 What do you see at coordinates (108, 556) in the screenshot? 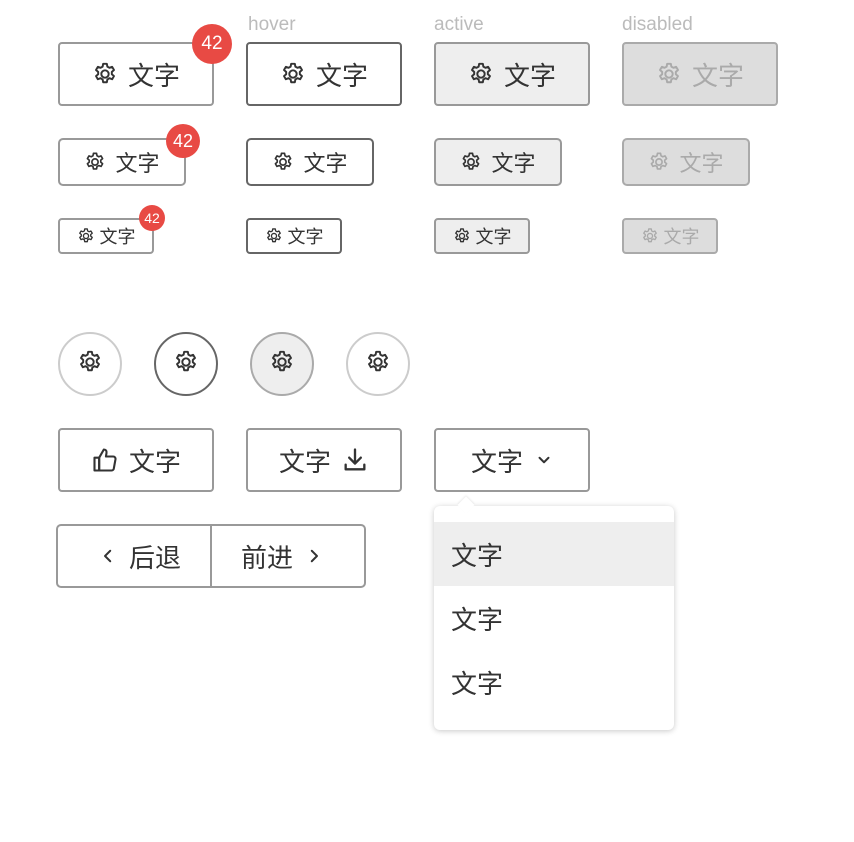
I see `chevron-left-icon` at bounding box center [108, 556].